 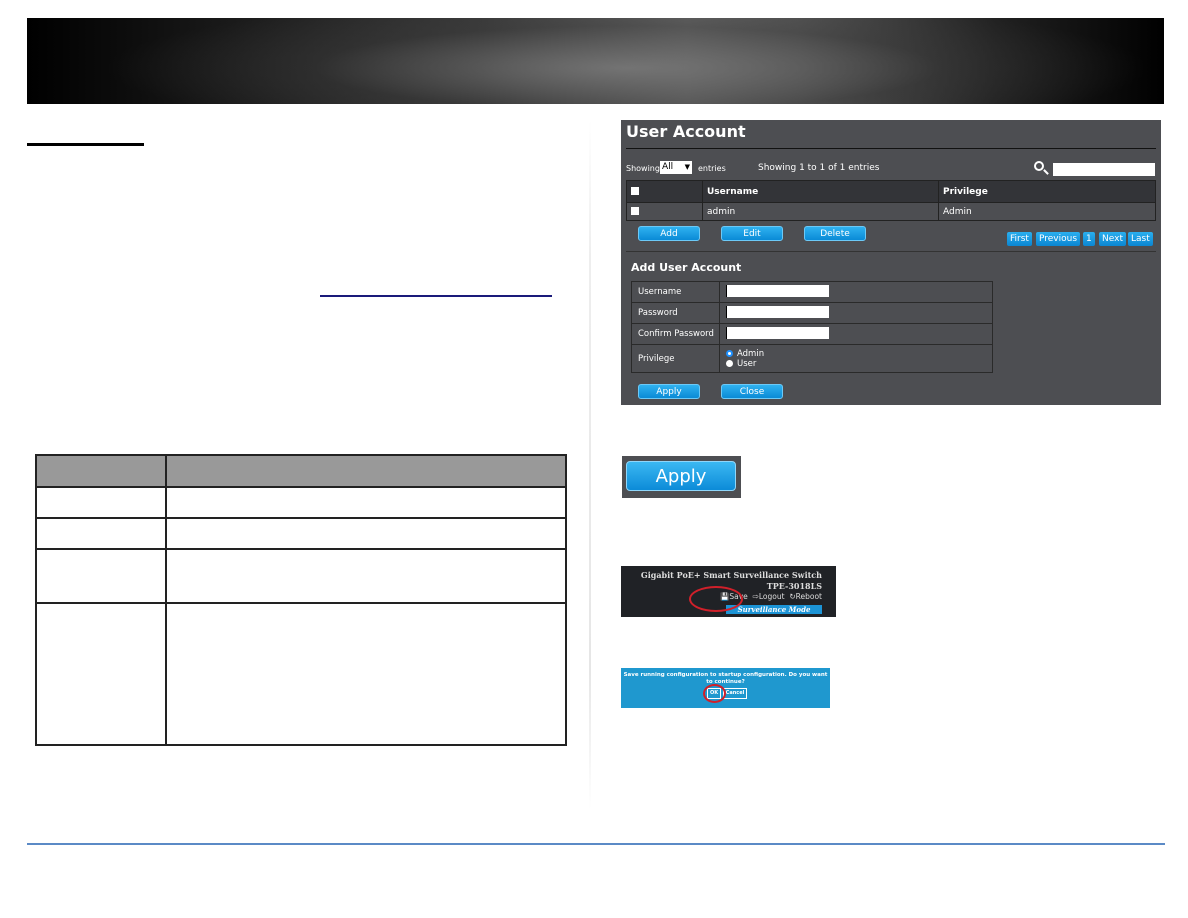 I want to click on cancel-button: Cancel, so click(x=735, y=693).